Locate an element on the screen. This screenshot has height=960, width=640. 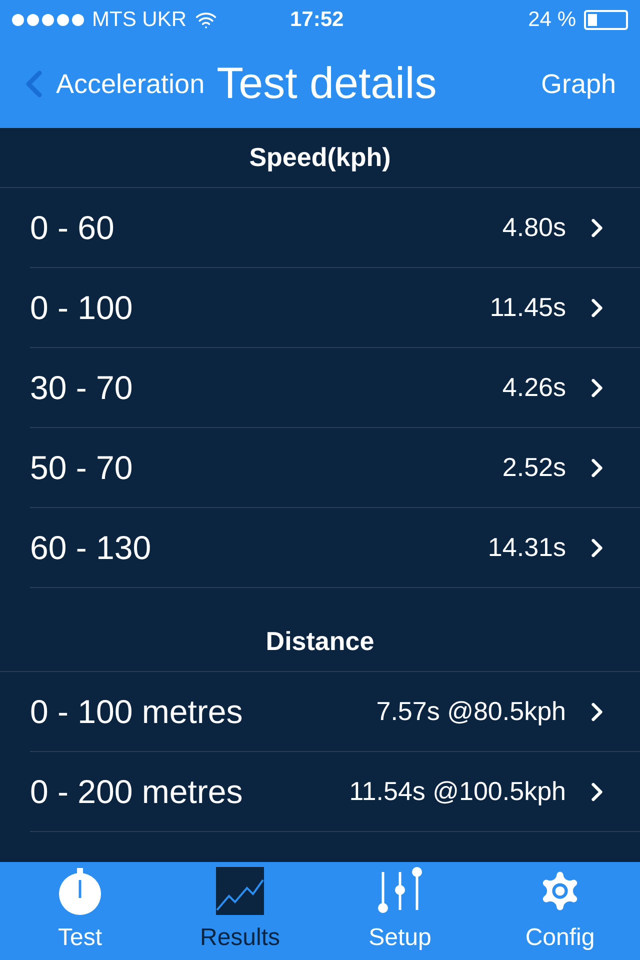
carrier-name: MTS UKR is located at coordinates (139, 20).